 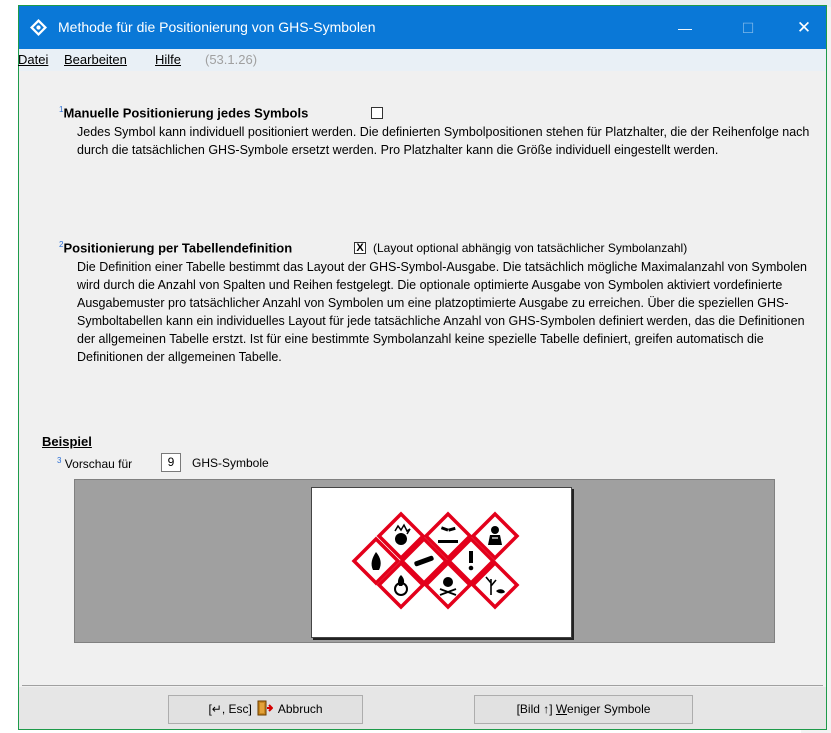 I want to click on symbol-count-field: 9, so click(x=171, y=462).